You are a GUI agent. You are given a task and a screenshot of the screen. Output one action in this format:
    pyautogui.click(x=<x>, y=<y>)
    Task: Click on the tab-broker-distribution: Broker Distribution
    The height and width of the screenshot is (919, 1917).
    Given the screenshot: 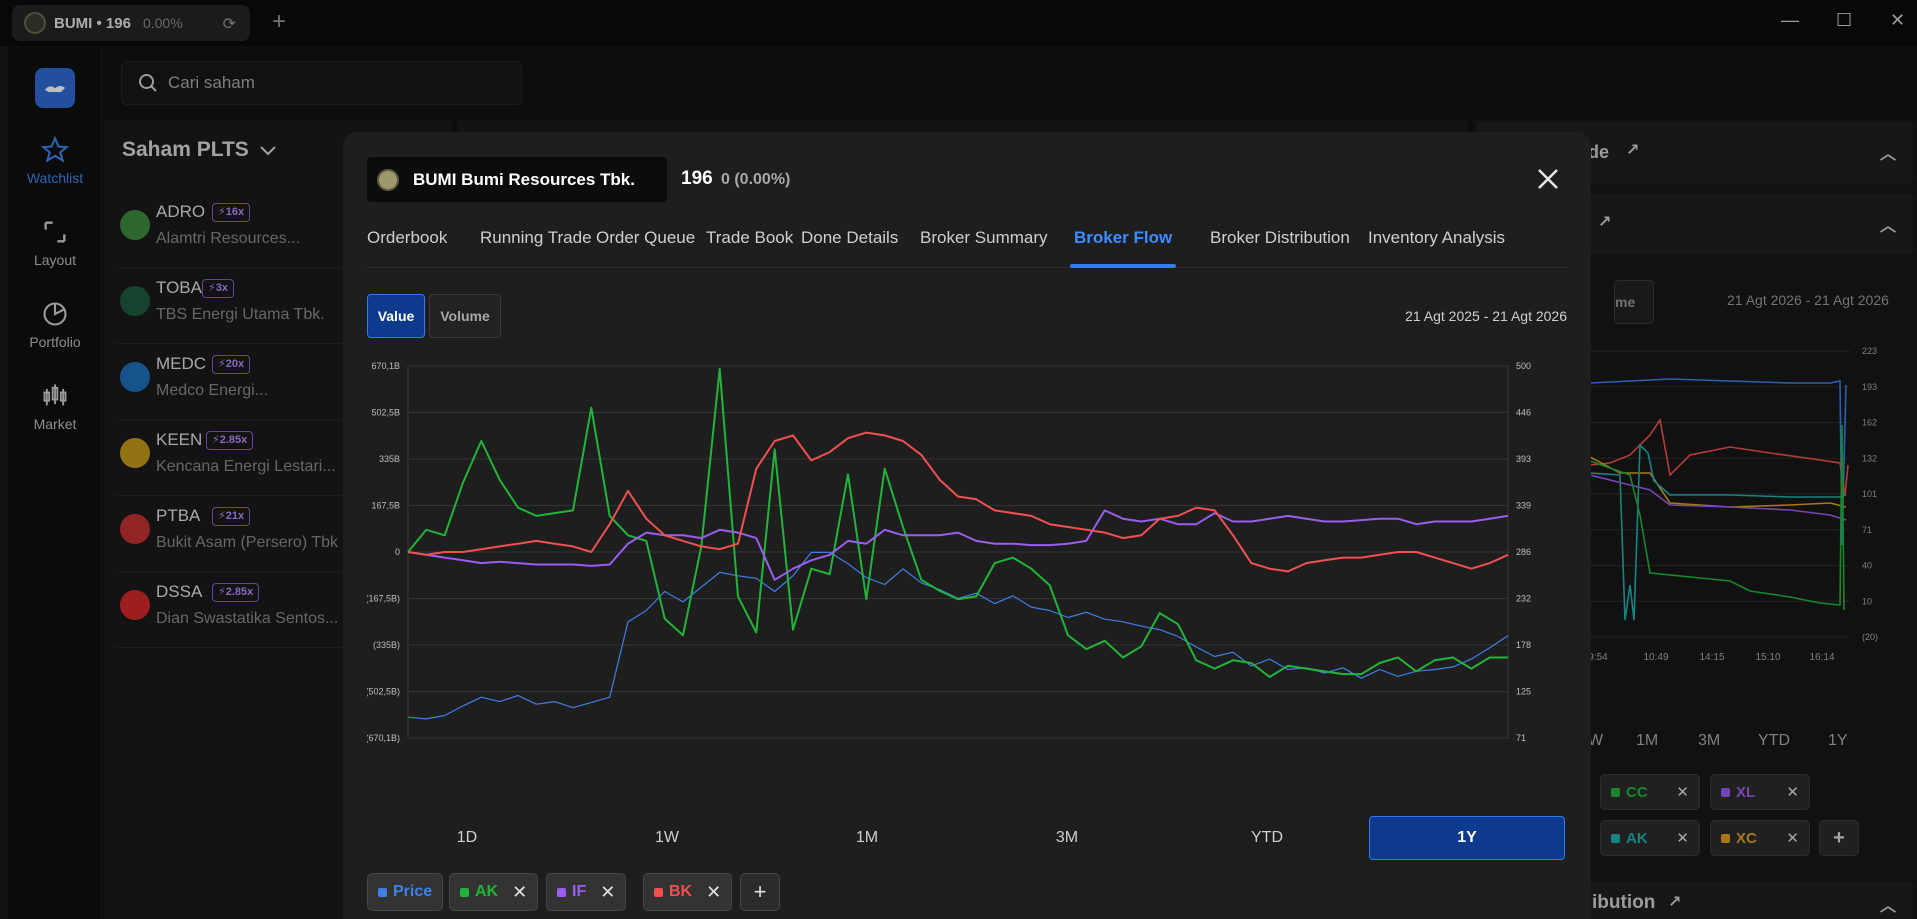 What is the action you would take?
    pyautogui.click(x=1280, y=248)
    